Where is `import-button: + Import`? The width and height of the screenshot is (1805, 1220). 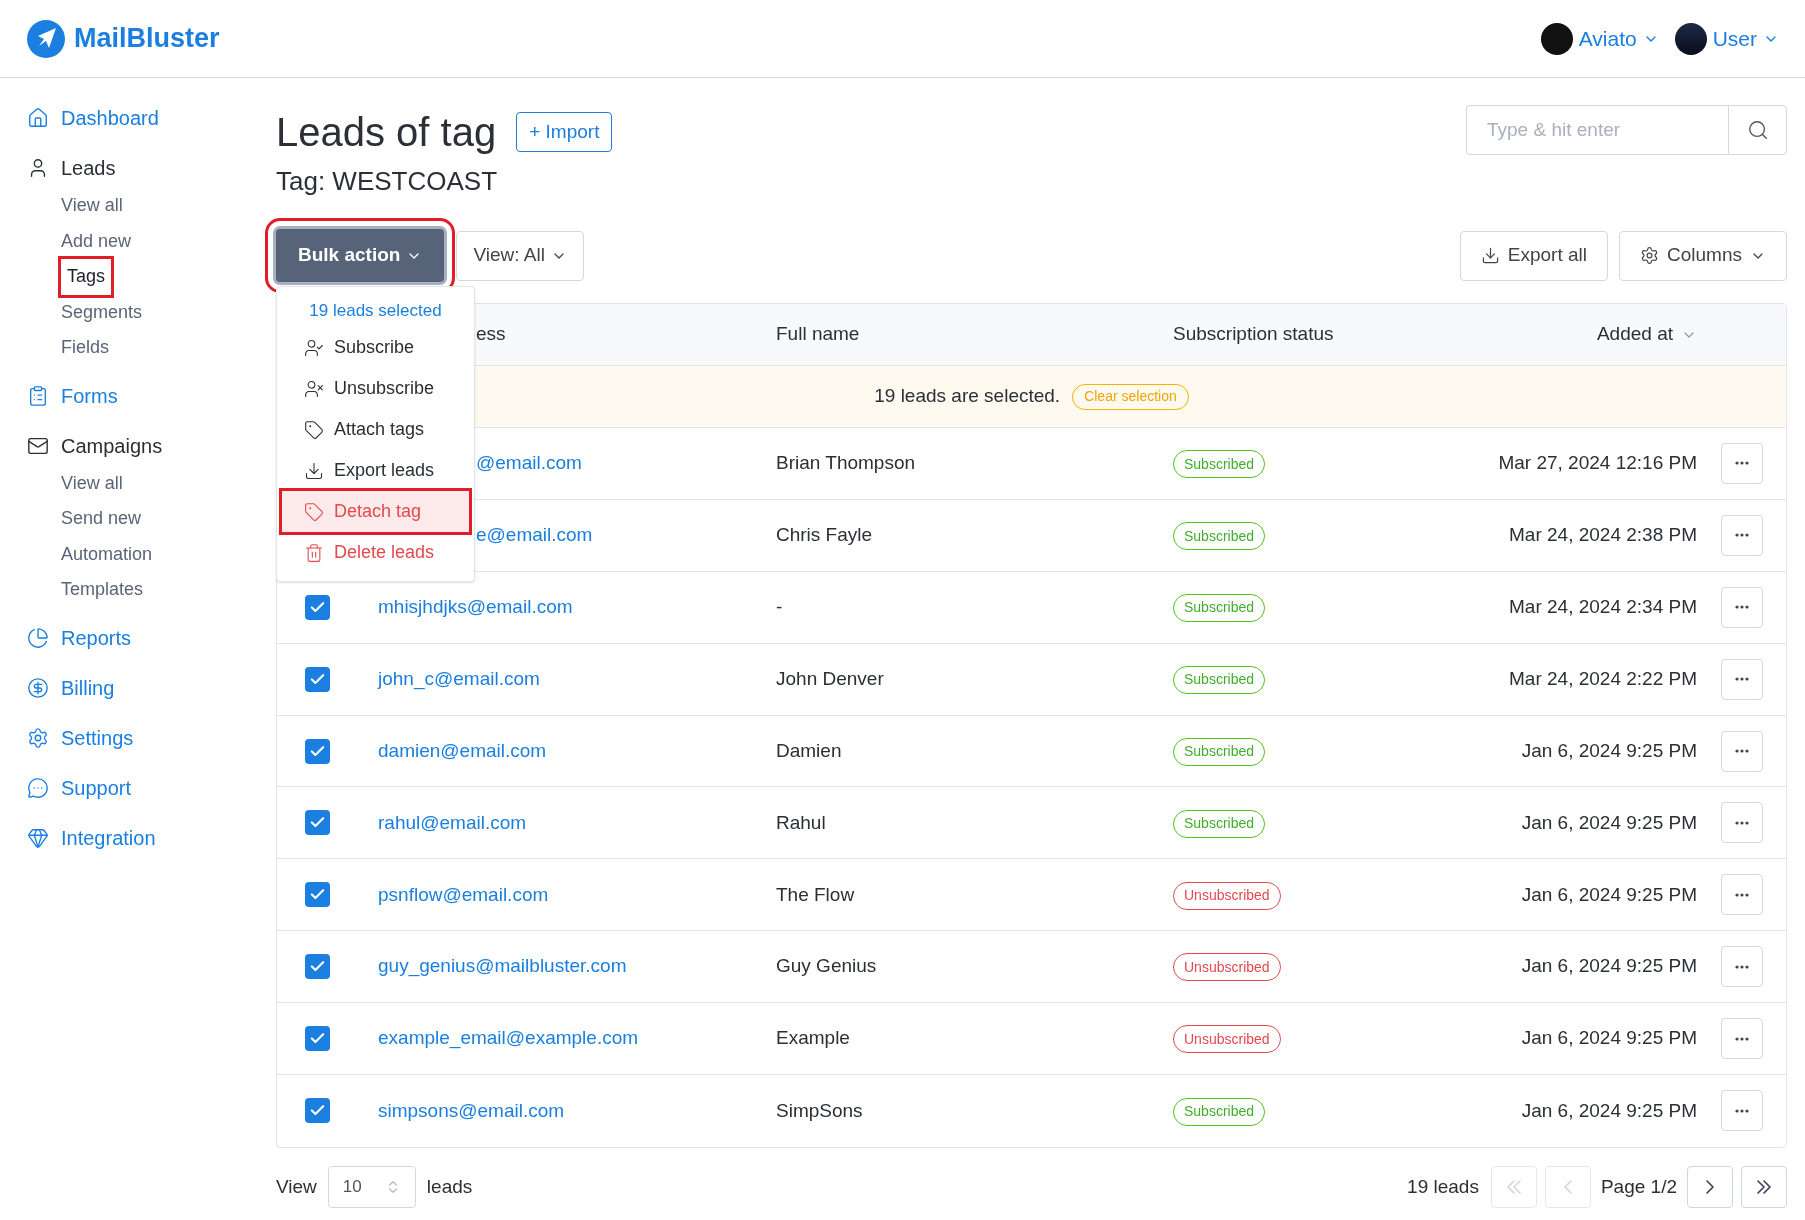 import-button: + Import is located at coordinates (564, 132).